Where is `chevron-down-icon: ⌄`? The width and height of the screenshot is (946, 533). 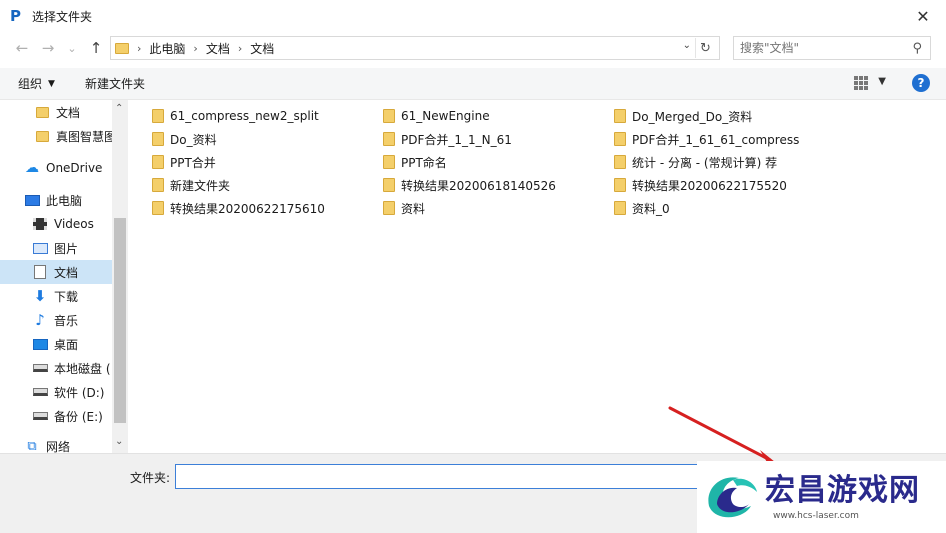
chevron-down-icon: ⌄ is located at coordinates (687, 45).